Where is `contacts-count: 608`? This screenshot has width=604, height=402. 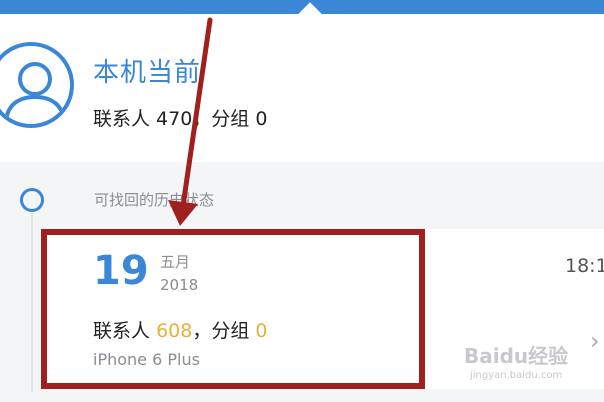
contacts-count: 608 is located at coordinates (174, 331).